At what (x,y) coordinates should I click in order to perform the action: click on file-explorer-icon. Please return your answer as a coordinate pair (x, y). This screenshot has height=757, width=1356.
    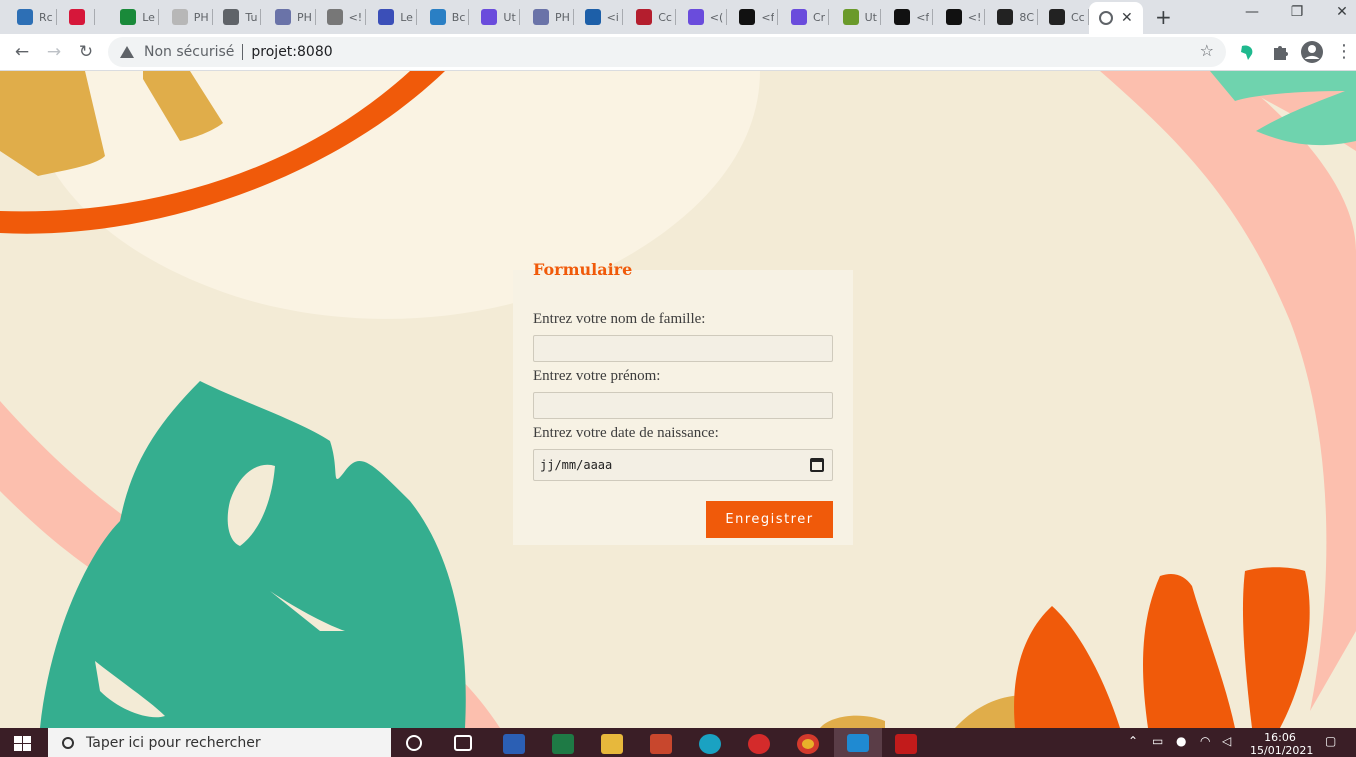
    Looking at the image, I should click on (612, 744).